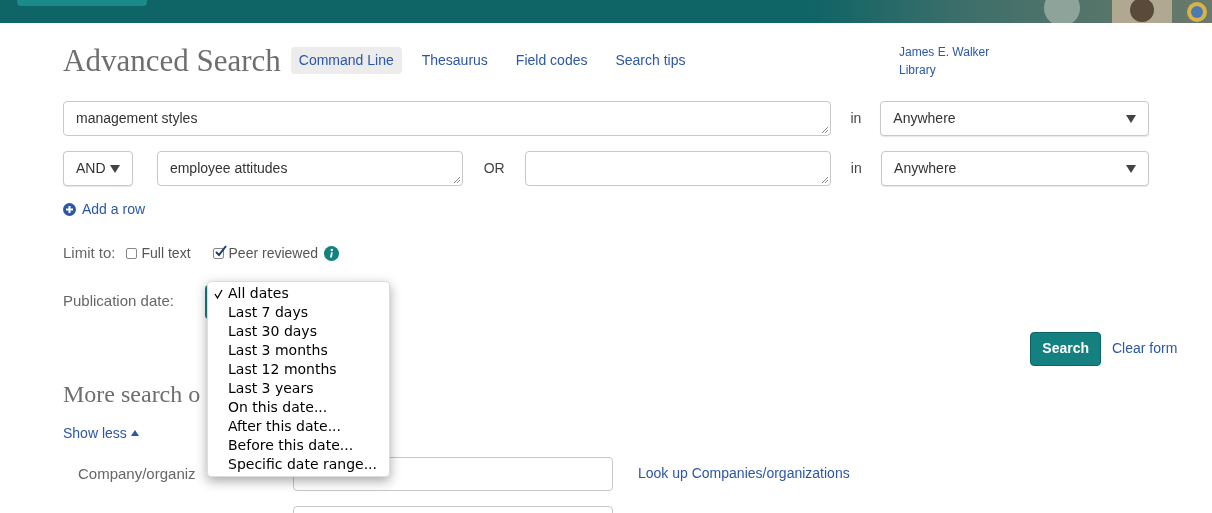 This screenshot has width=1212, height=513. Describe the element at coordinates (494, 168) in the screenshot. I see `or-label: OR` at that location.